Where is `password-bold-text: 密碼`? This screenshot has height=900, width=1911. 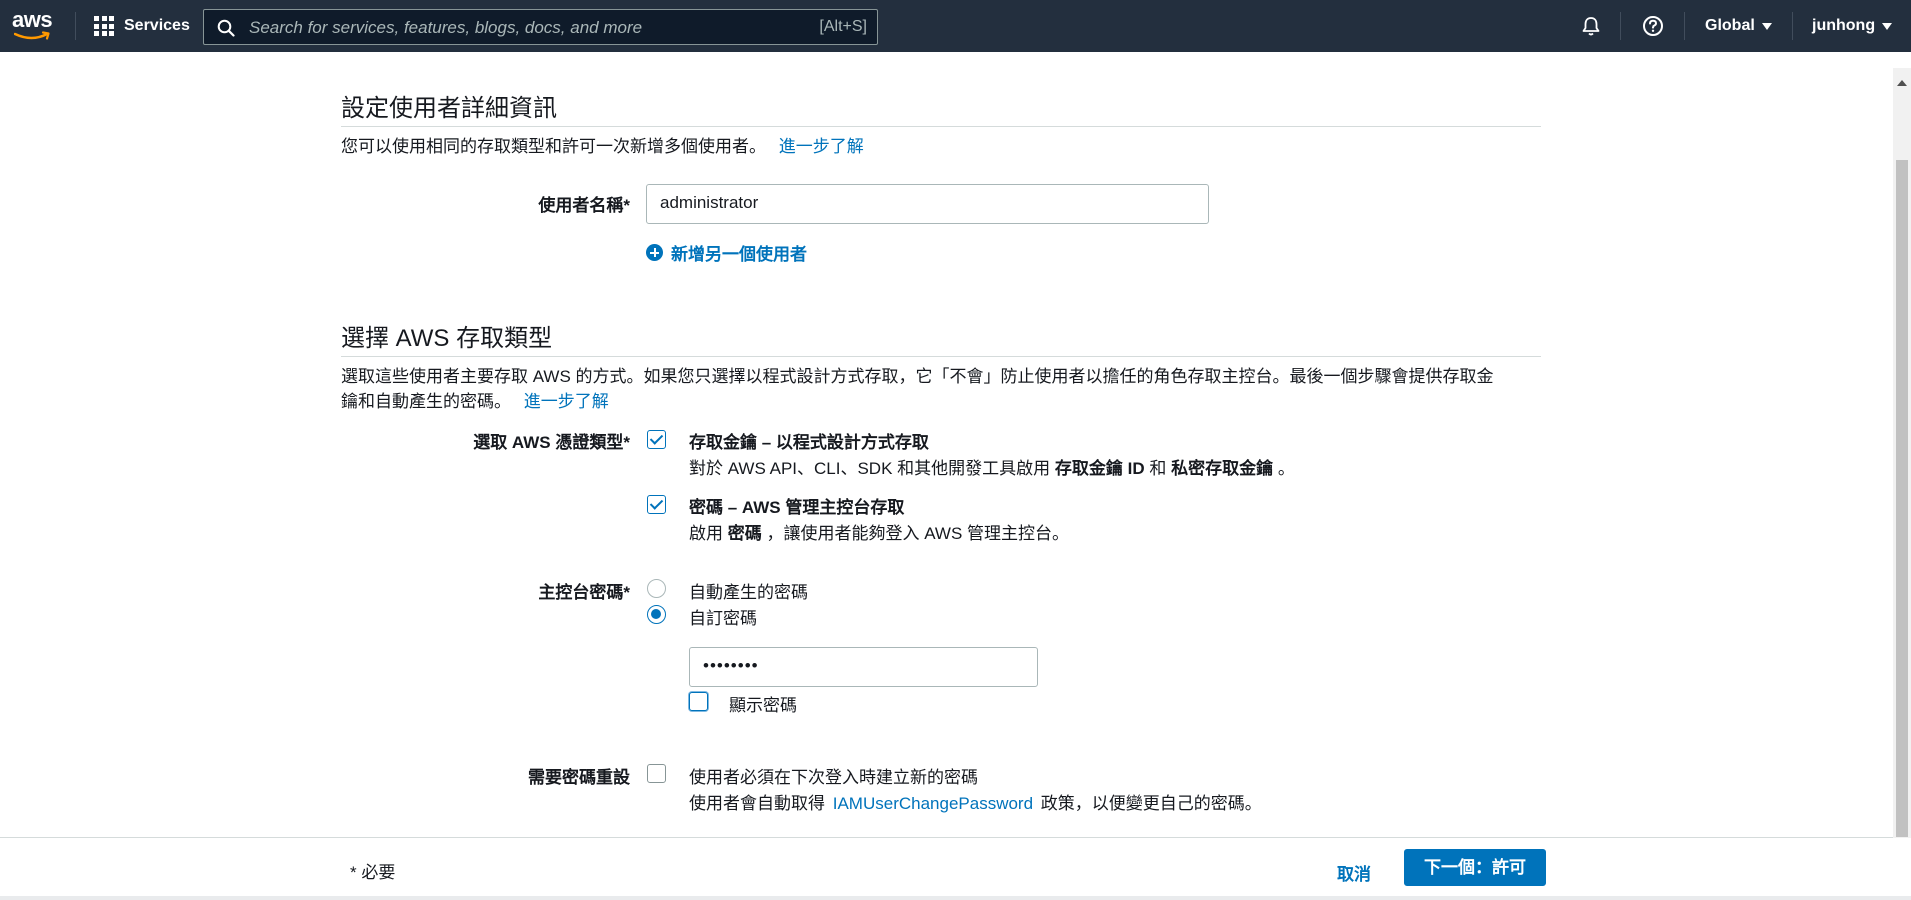 password-bold-text: 密碼 is located at coordinates (744, 533).